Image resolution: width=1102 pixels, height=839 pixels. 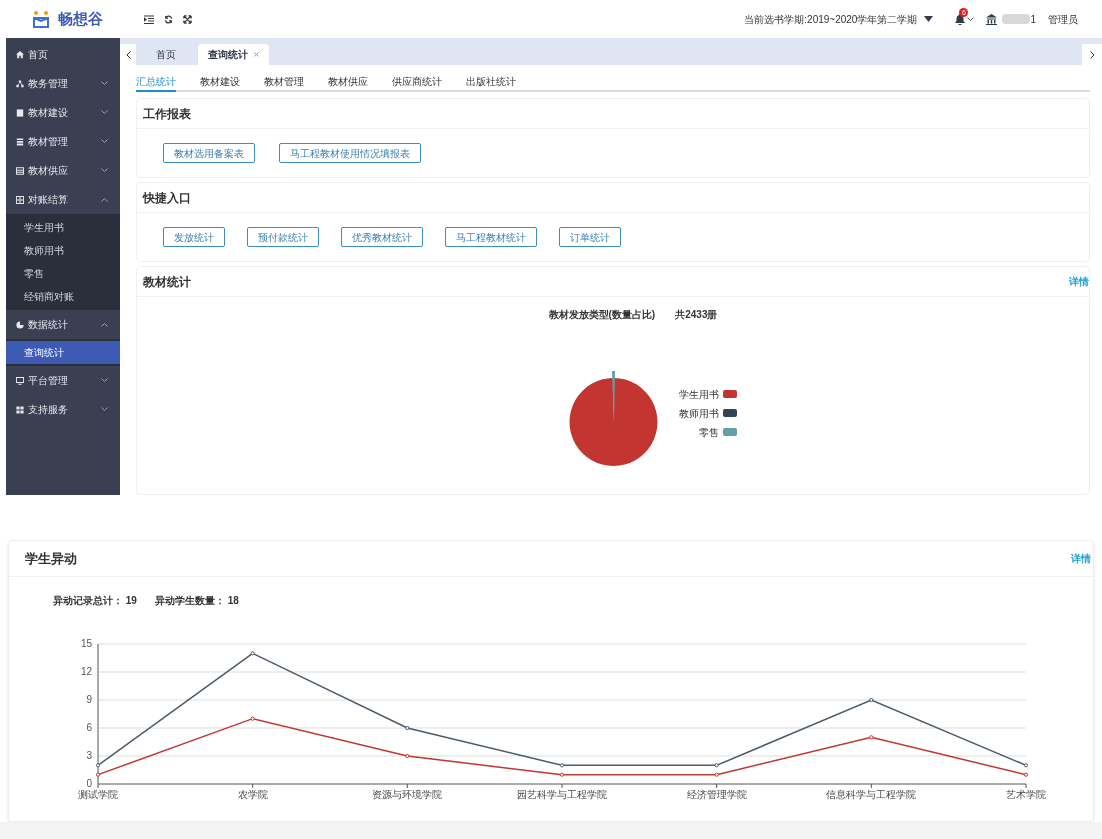 I want to click on sub-tab: 供应商统计, so click(x=417, y=82).